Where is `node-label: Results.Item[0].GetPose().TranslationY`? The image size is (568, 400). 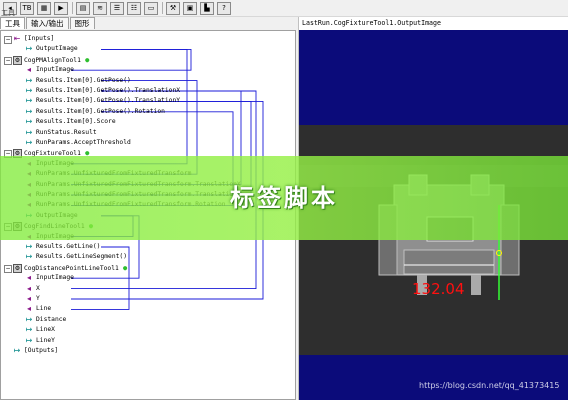 node-label: Results.Item[0].GetPose().TranslationY is located at coordinates (108, 101).